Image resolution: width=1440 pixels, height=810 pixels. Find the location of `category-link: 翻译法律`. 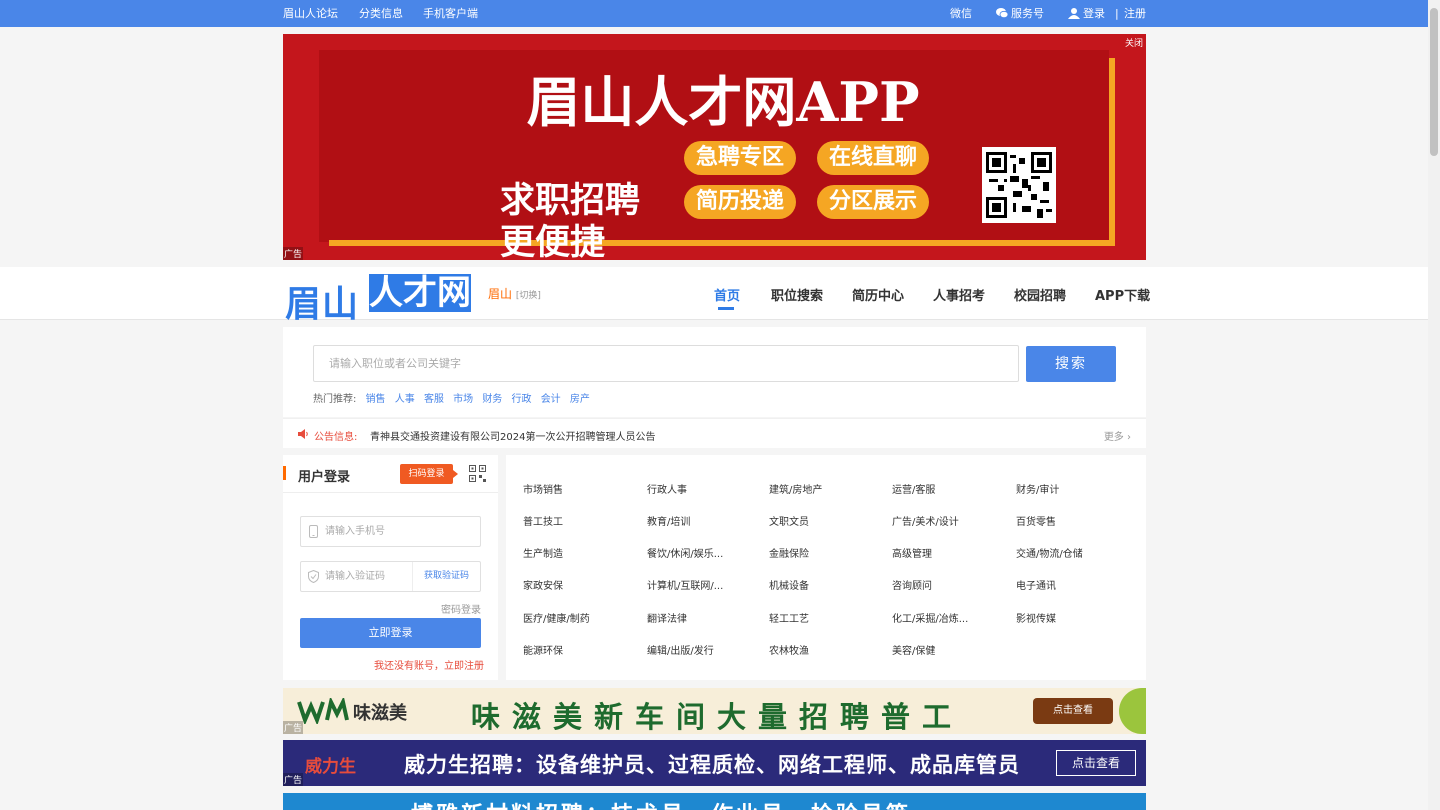

category-link: 翻译法律 is located at coordinates (667, 617).